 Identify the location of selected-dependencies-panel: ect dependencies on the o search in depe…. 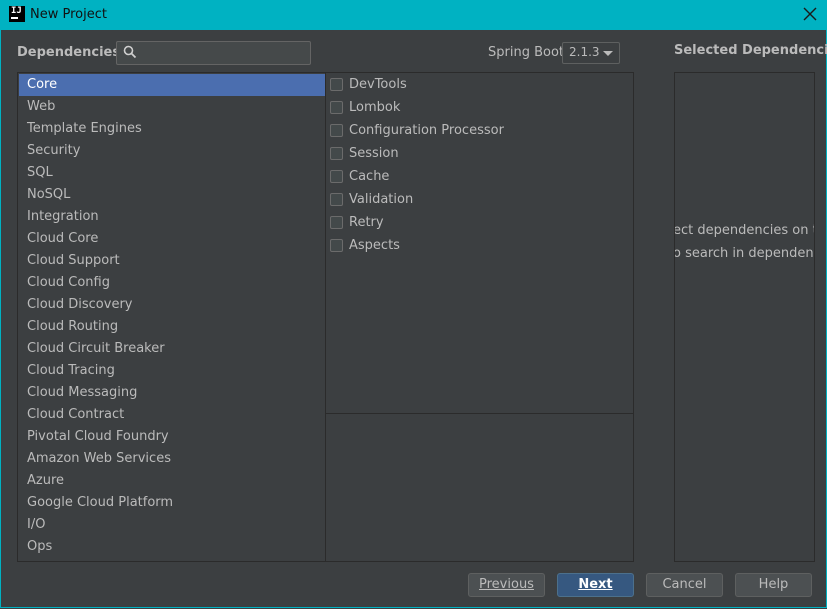
(744, 317).